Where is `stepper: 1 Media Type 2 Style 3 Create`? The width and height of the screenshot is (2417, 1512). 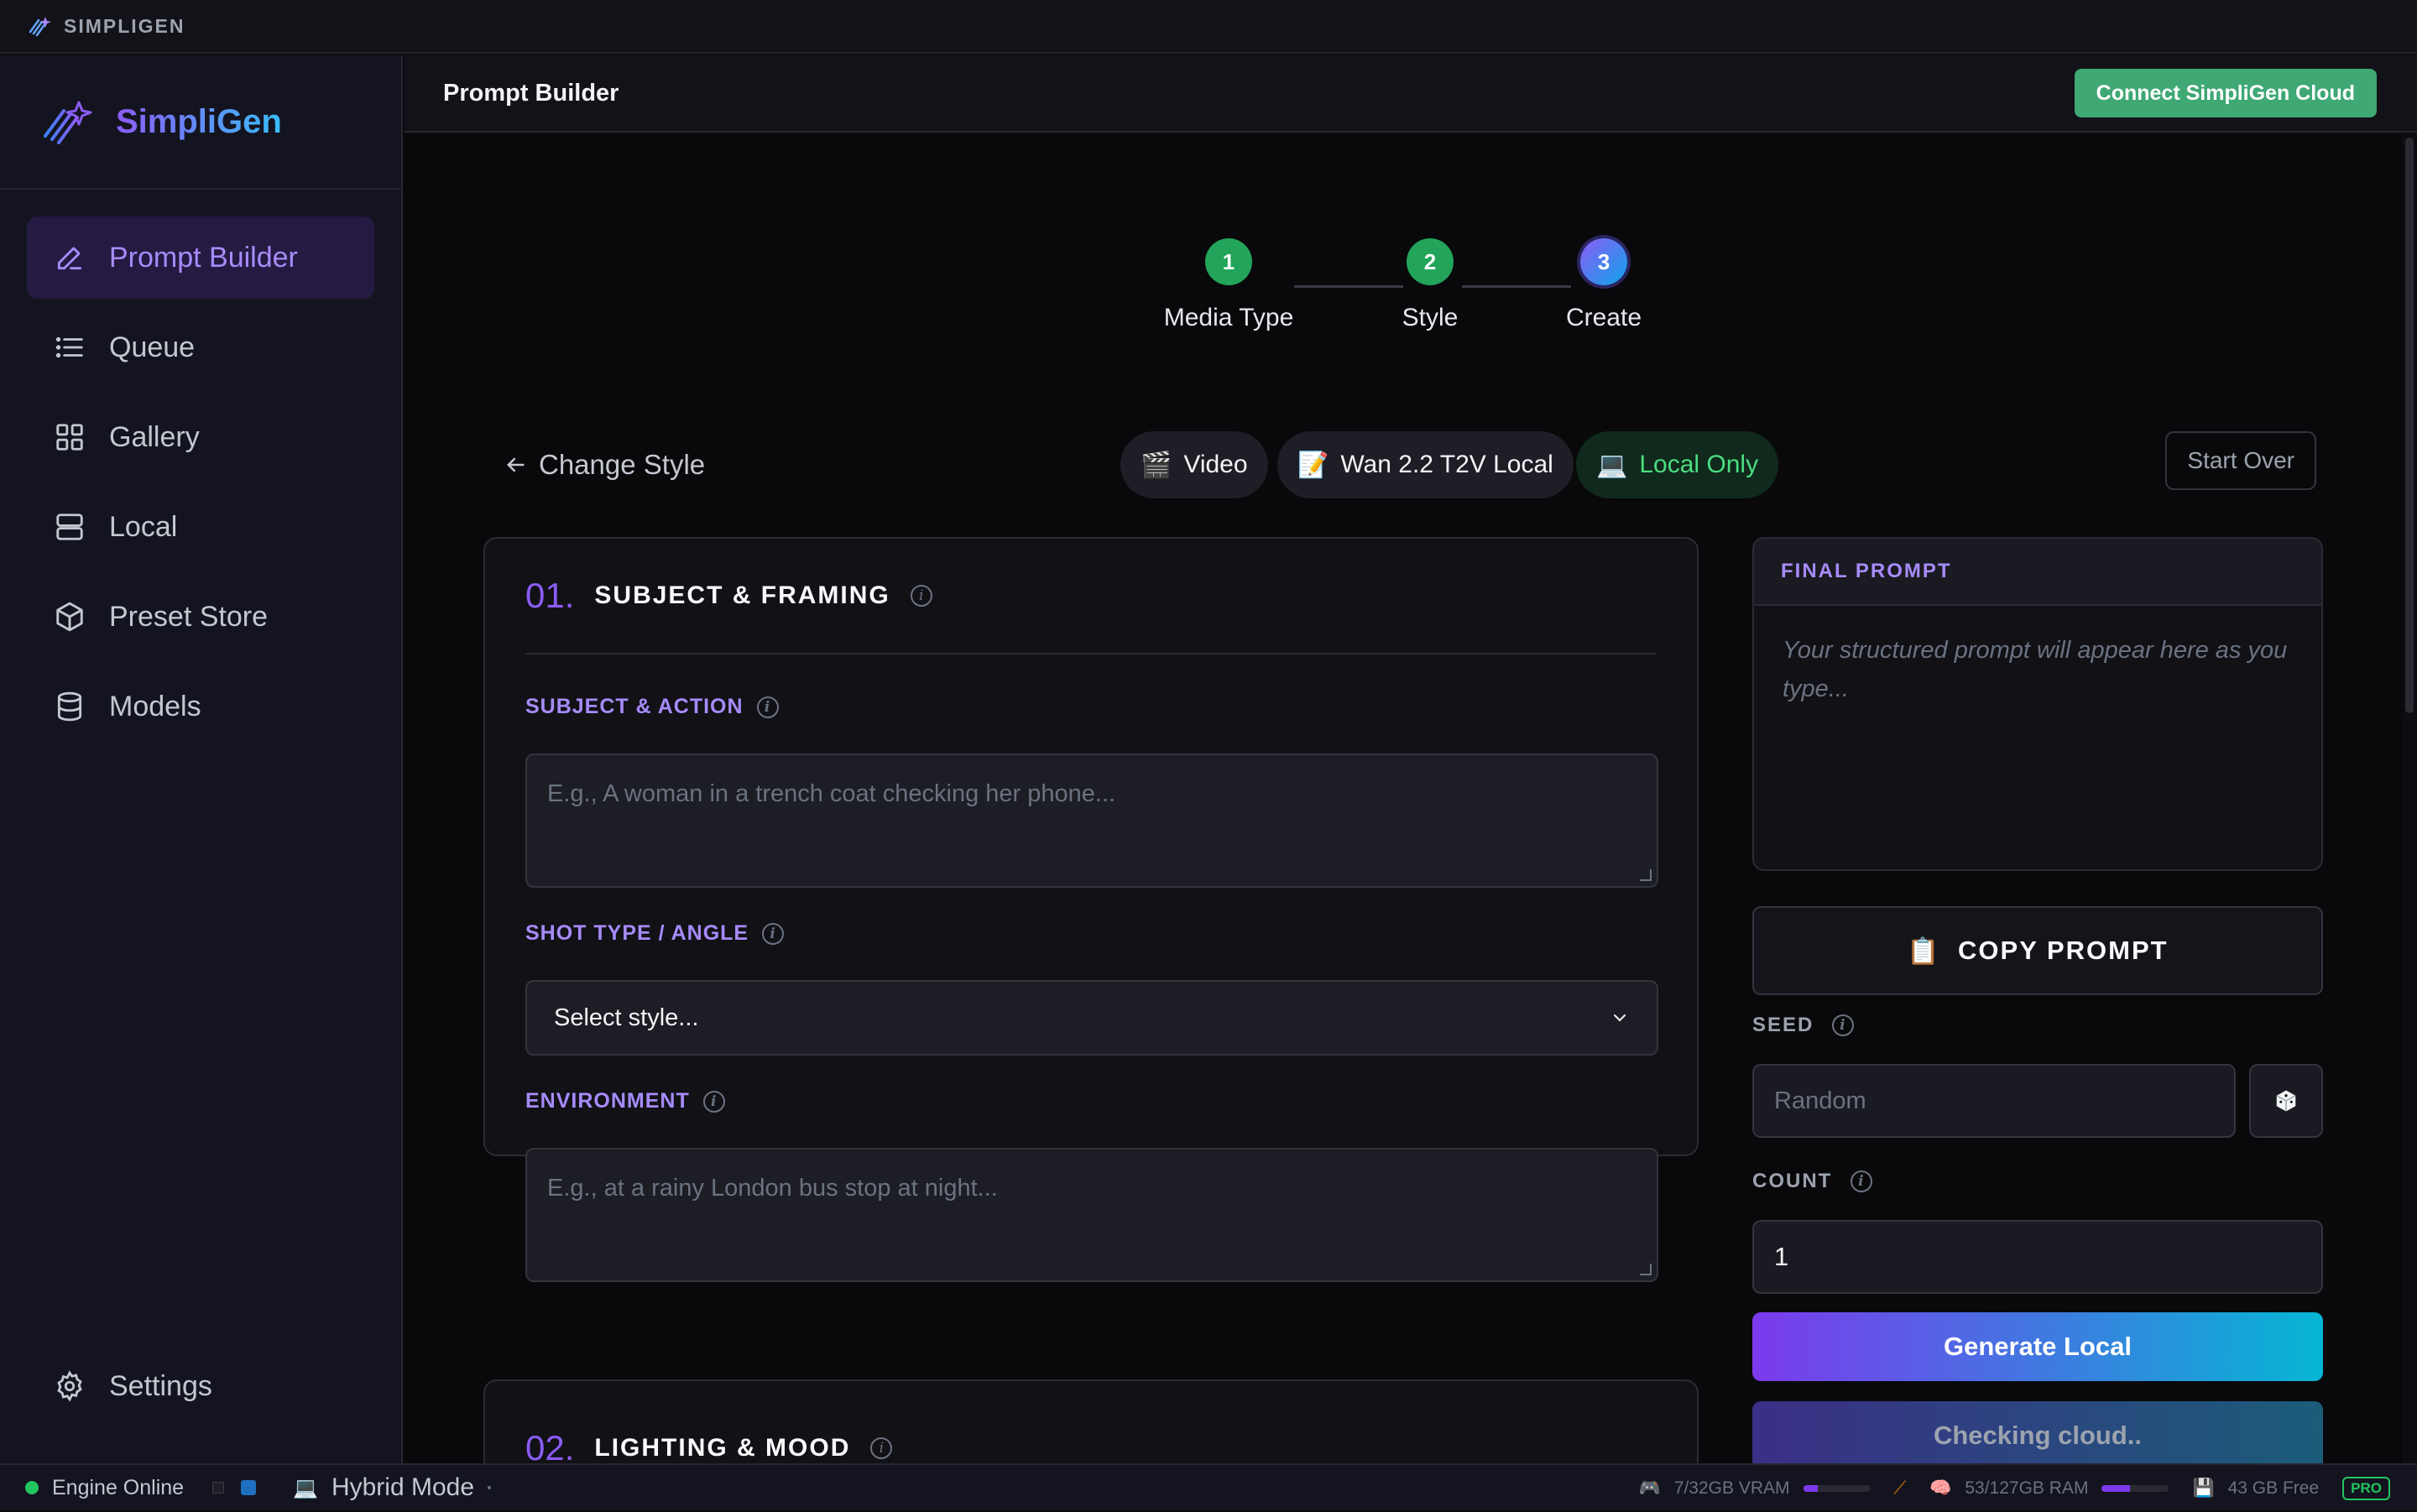 stepper: 1 Media Type 2 Style 3 Create is located at coordinates (1403, 289).